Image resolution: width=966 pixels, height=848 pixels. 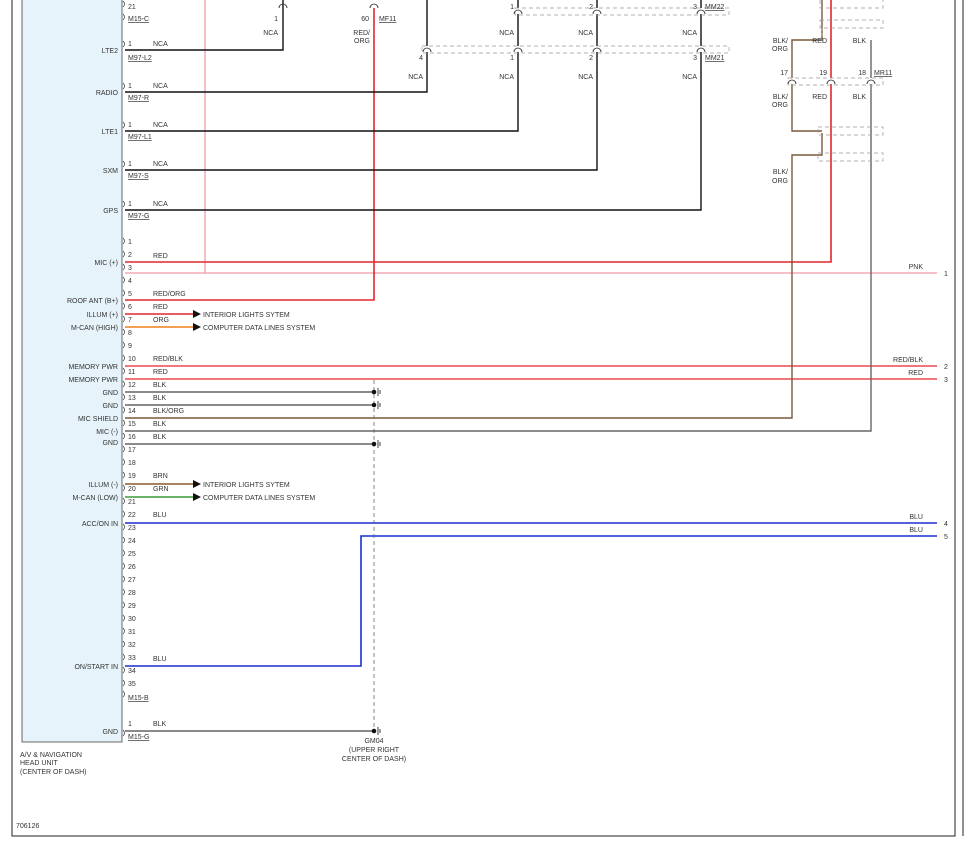 I want to click on pin-number-13: 13, so click(x=132, y=398).